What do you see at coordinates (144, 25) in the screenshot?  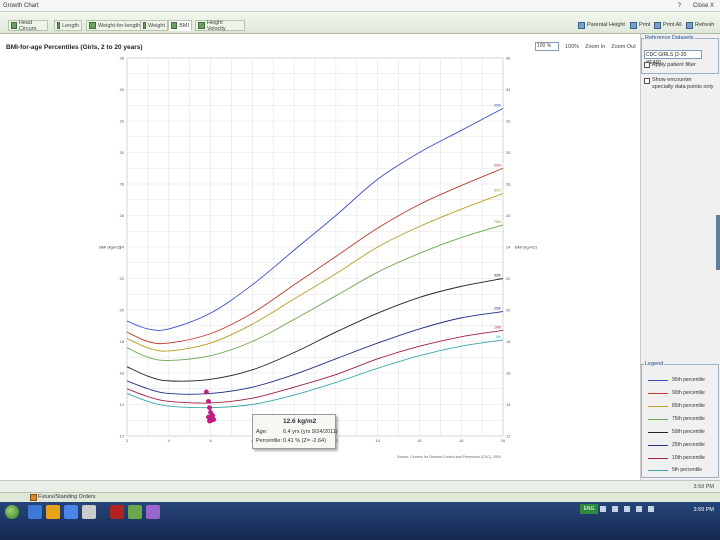 I see `weight-icon` at bounding box center [144, 25].